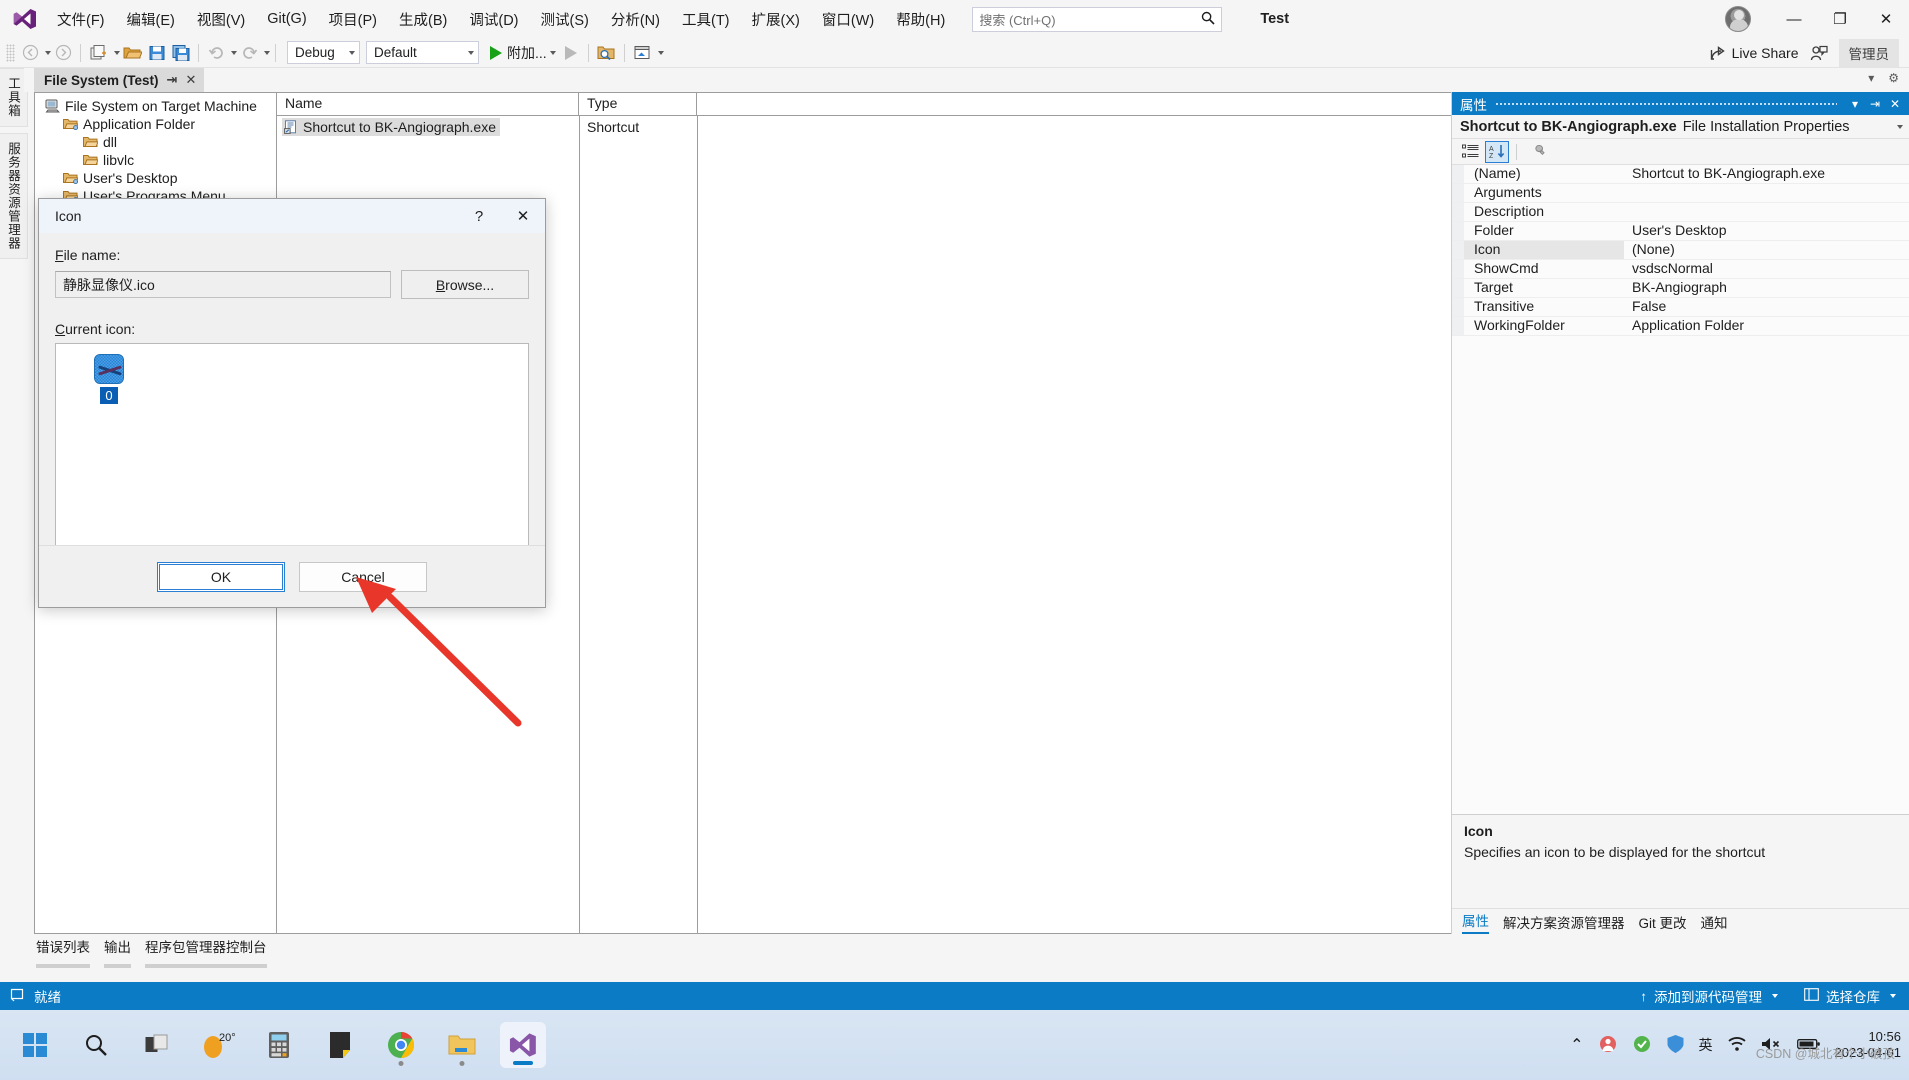 This screenshot has height=1080, width=1909. I want to click on menu-help: 帮助(H), so click(920, 19).